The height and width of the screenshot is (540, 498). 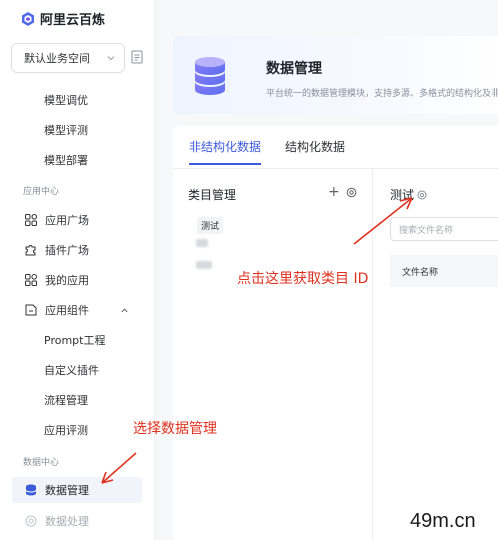 What do you see at coordinates (175, 429) in the screenshot?
I see `annotation-select-data-management: 选择数据管理` at bounding box center [175, 429].